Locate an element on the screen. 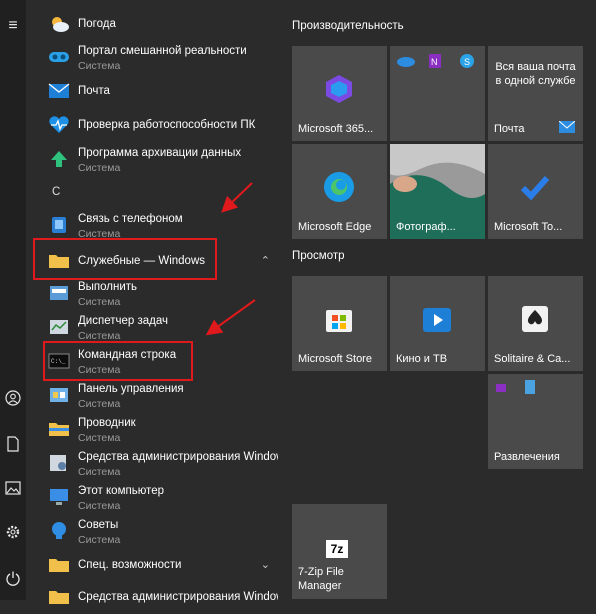  power-icon is located at coordinates (13, 578).